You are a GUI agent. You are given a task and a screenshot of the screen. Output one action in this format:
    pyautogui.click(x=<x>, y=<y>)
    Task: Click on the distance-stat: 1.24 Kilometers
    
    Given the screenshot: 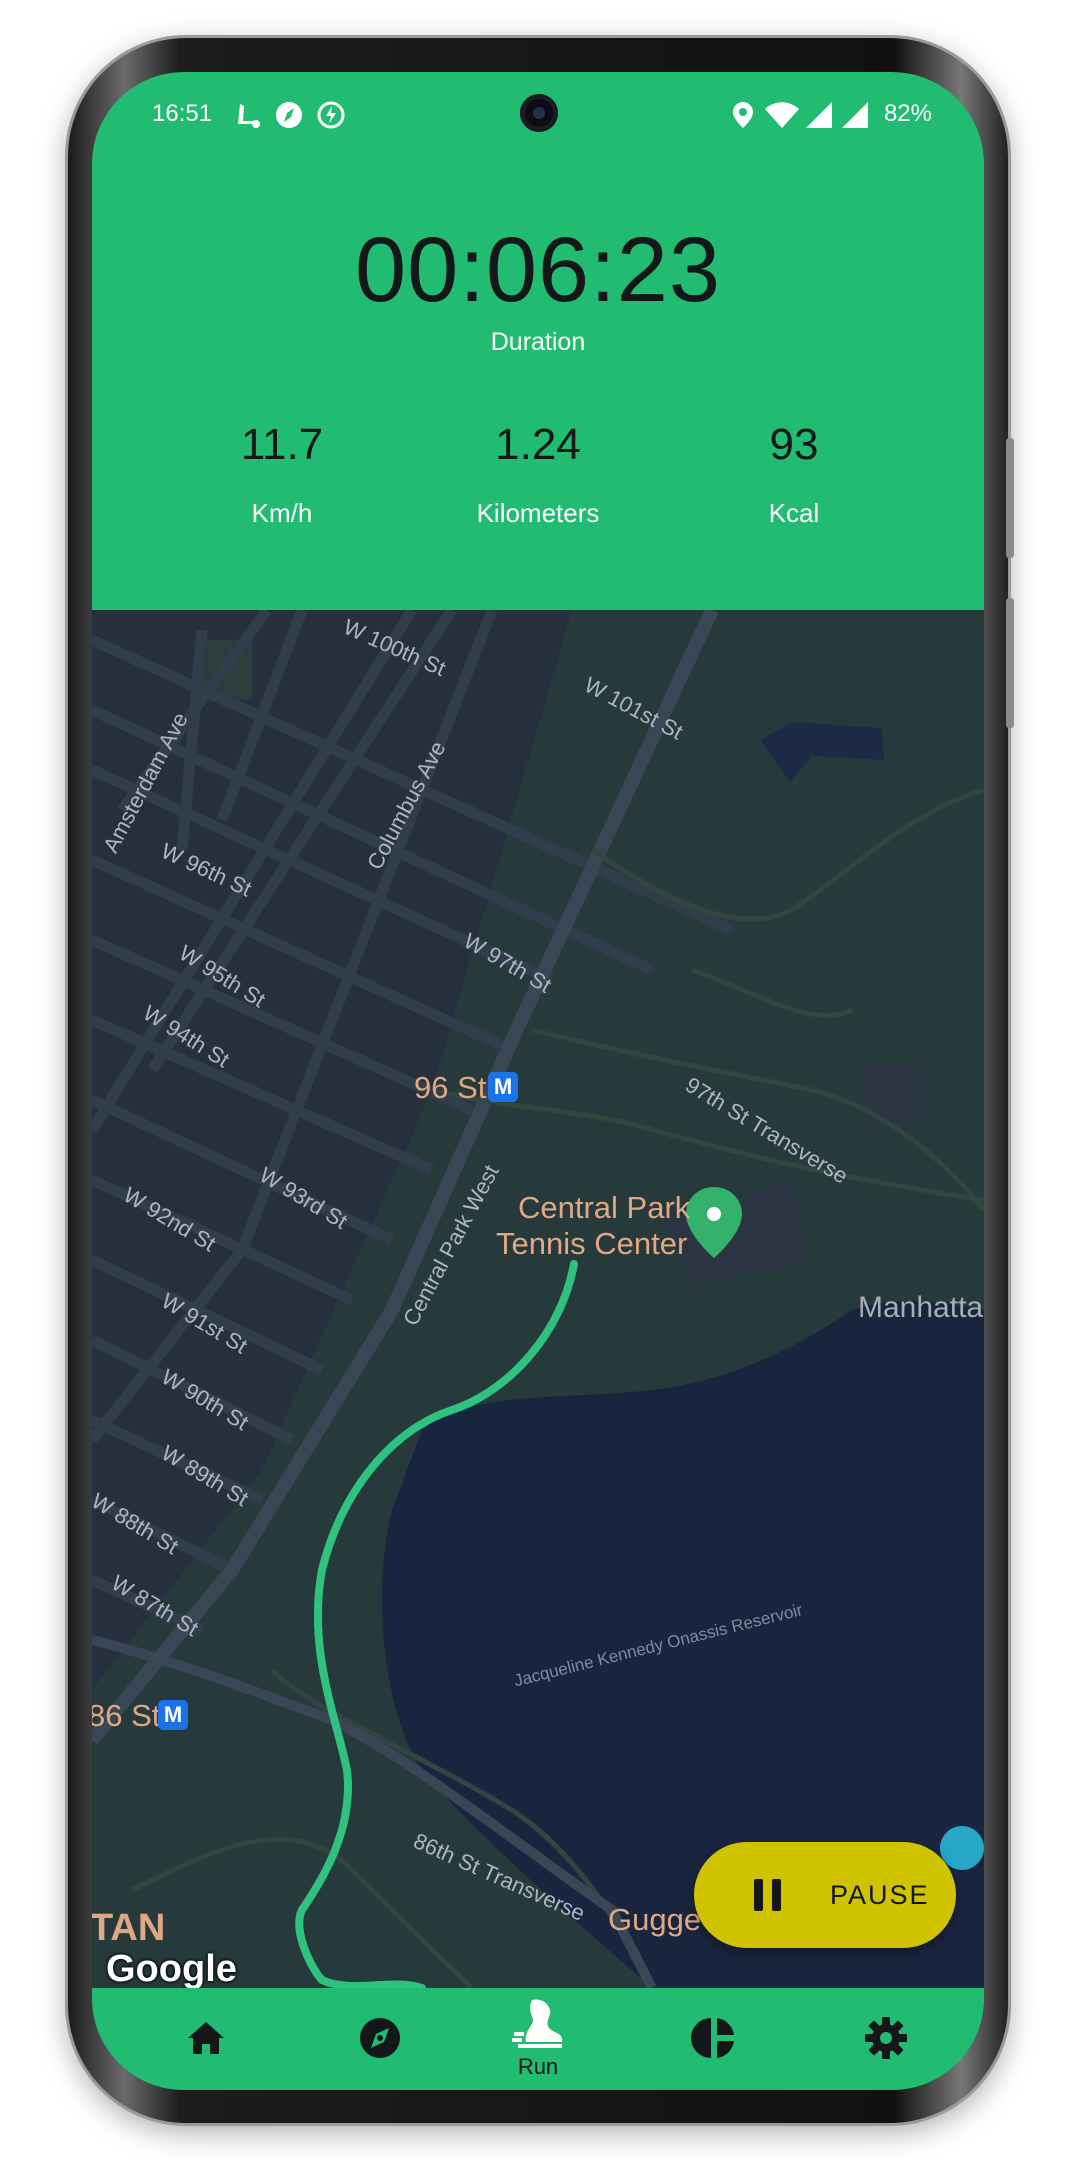 What is the action you would take?
    pyautogui.click(x=538, y=474)
    